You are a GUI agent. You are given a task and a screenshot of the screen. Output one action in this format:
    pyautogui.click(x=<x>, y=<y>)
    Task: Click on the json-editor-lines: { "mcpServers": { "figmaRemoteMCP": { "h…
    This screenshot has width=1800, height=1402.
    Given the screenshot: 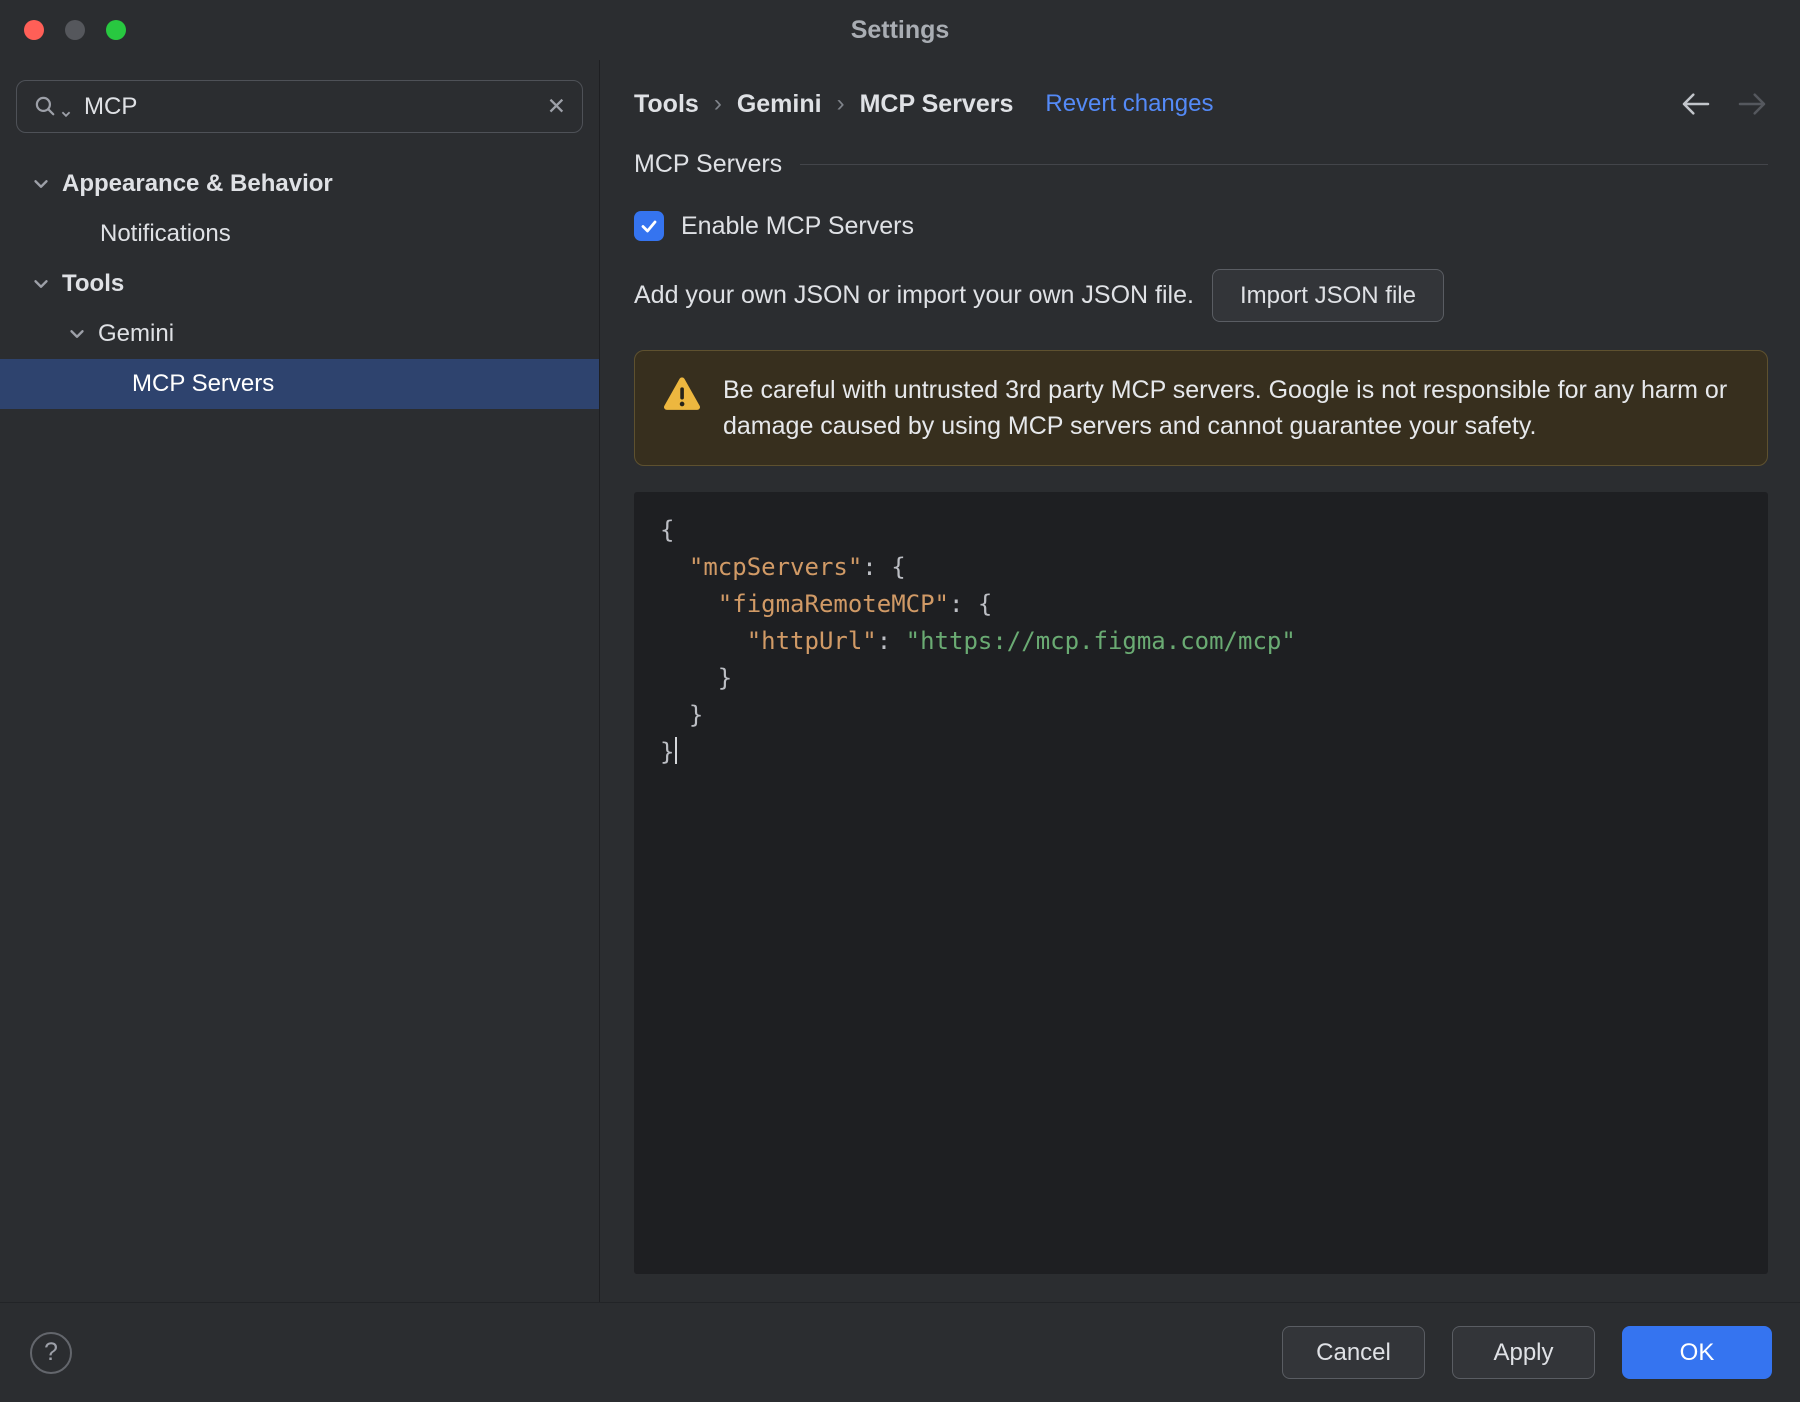 What is the action you would take?
    pyautogui.click(x=1204, y=641)
    